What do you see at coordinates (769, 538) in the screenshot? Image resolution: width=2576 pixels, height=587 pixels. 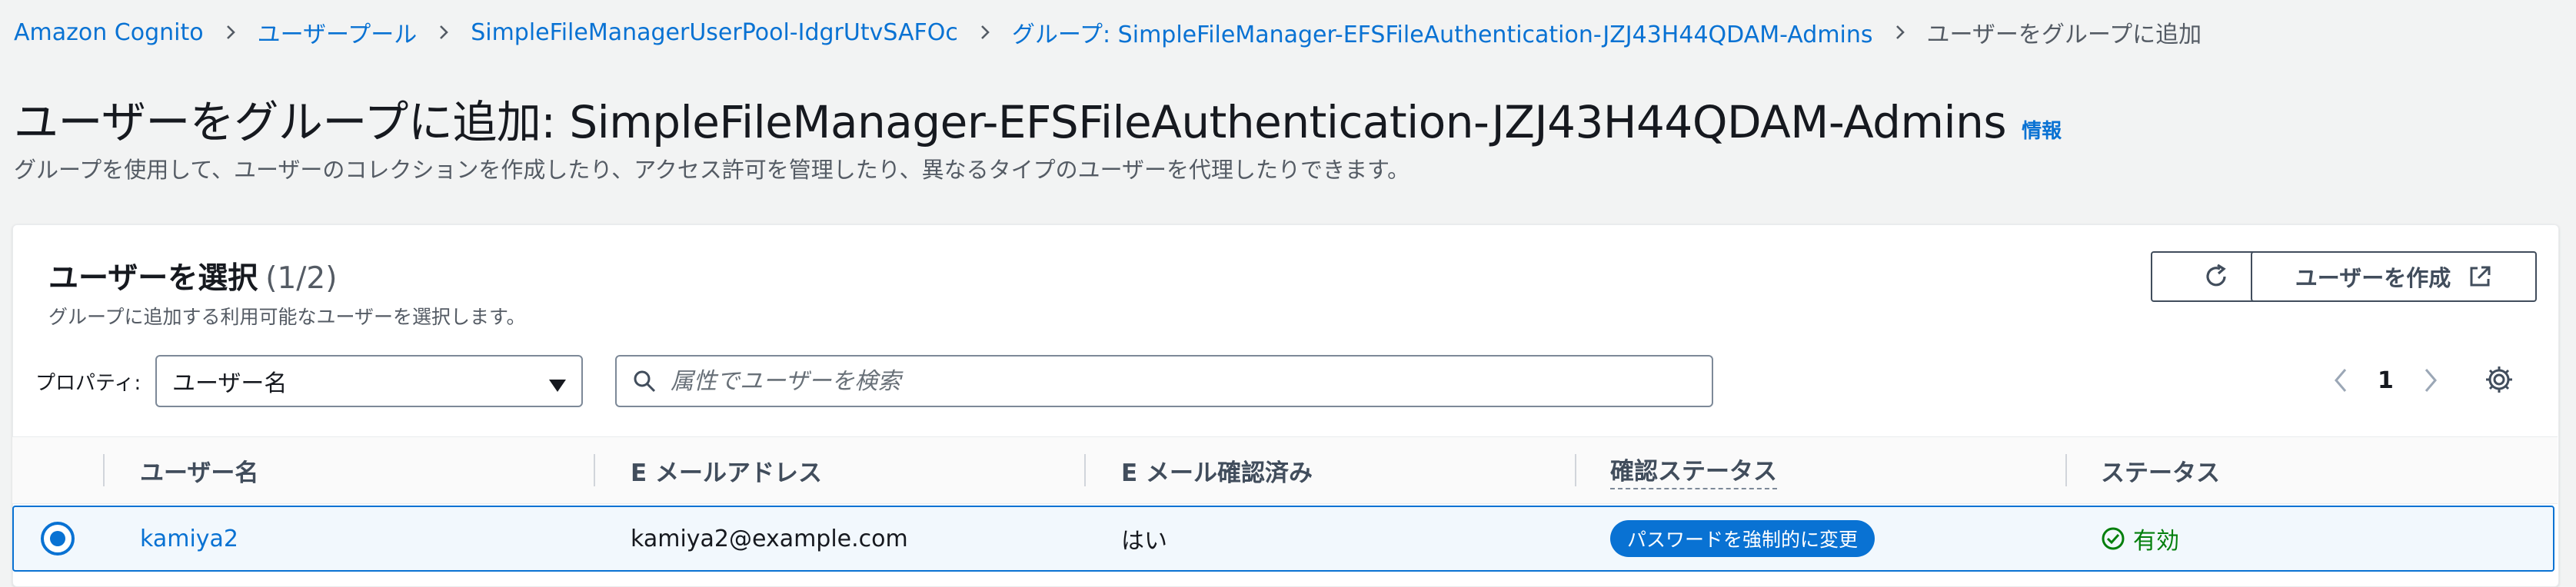 I see `email-cell: kamiya2@example.com` at bounding box center [769, 538].